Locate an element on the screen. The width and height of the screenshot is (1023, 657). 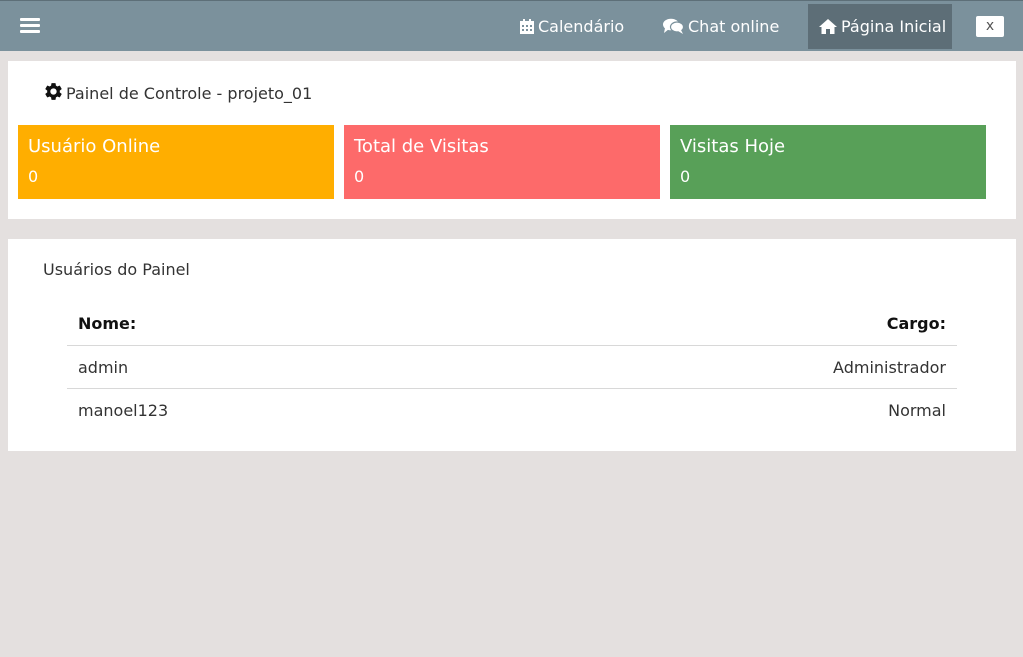
table-row: admin Administrador is located at coordinates (512, 366).